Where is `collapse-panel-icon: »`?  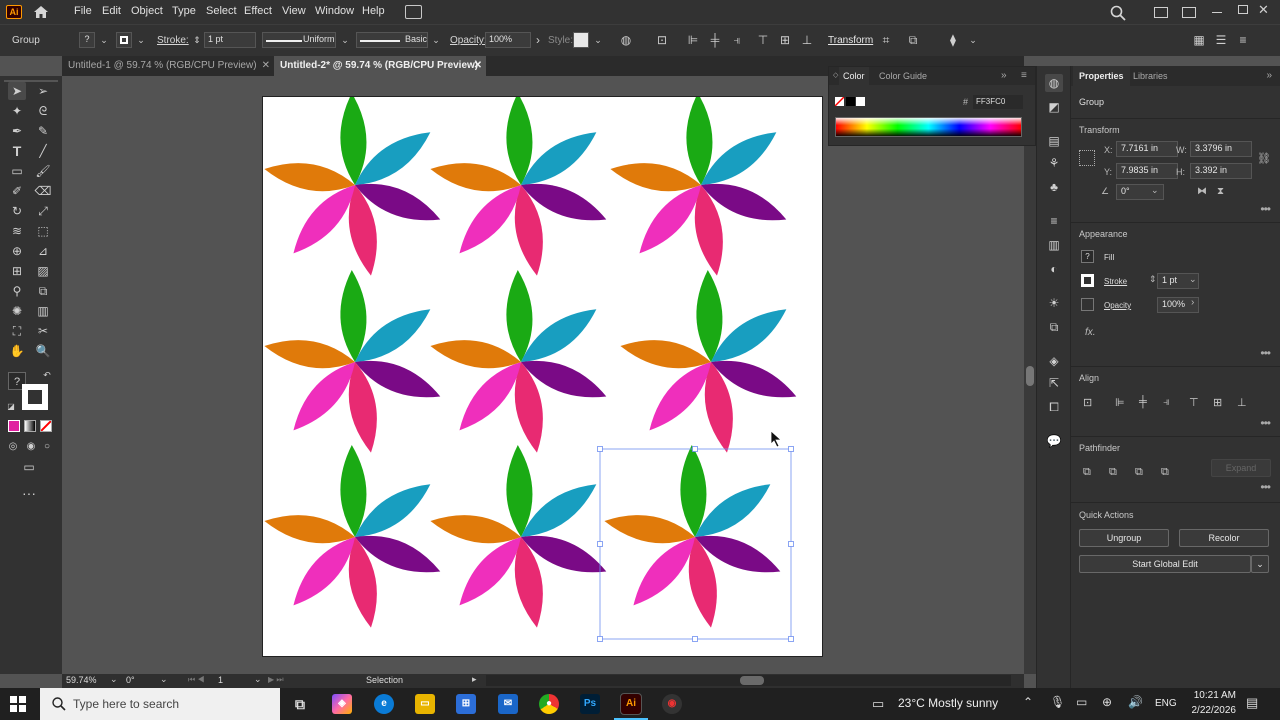 collapse-panel-icon: » is located at coordinates (1269, 75).